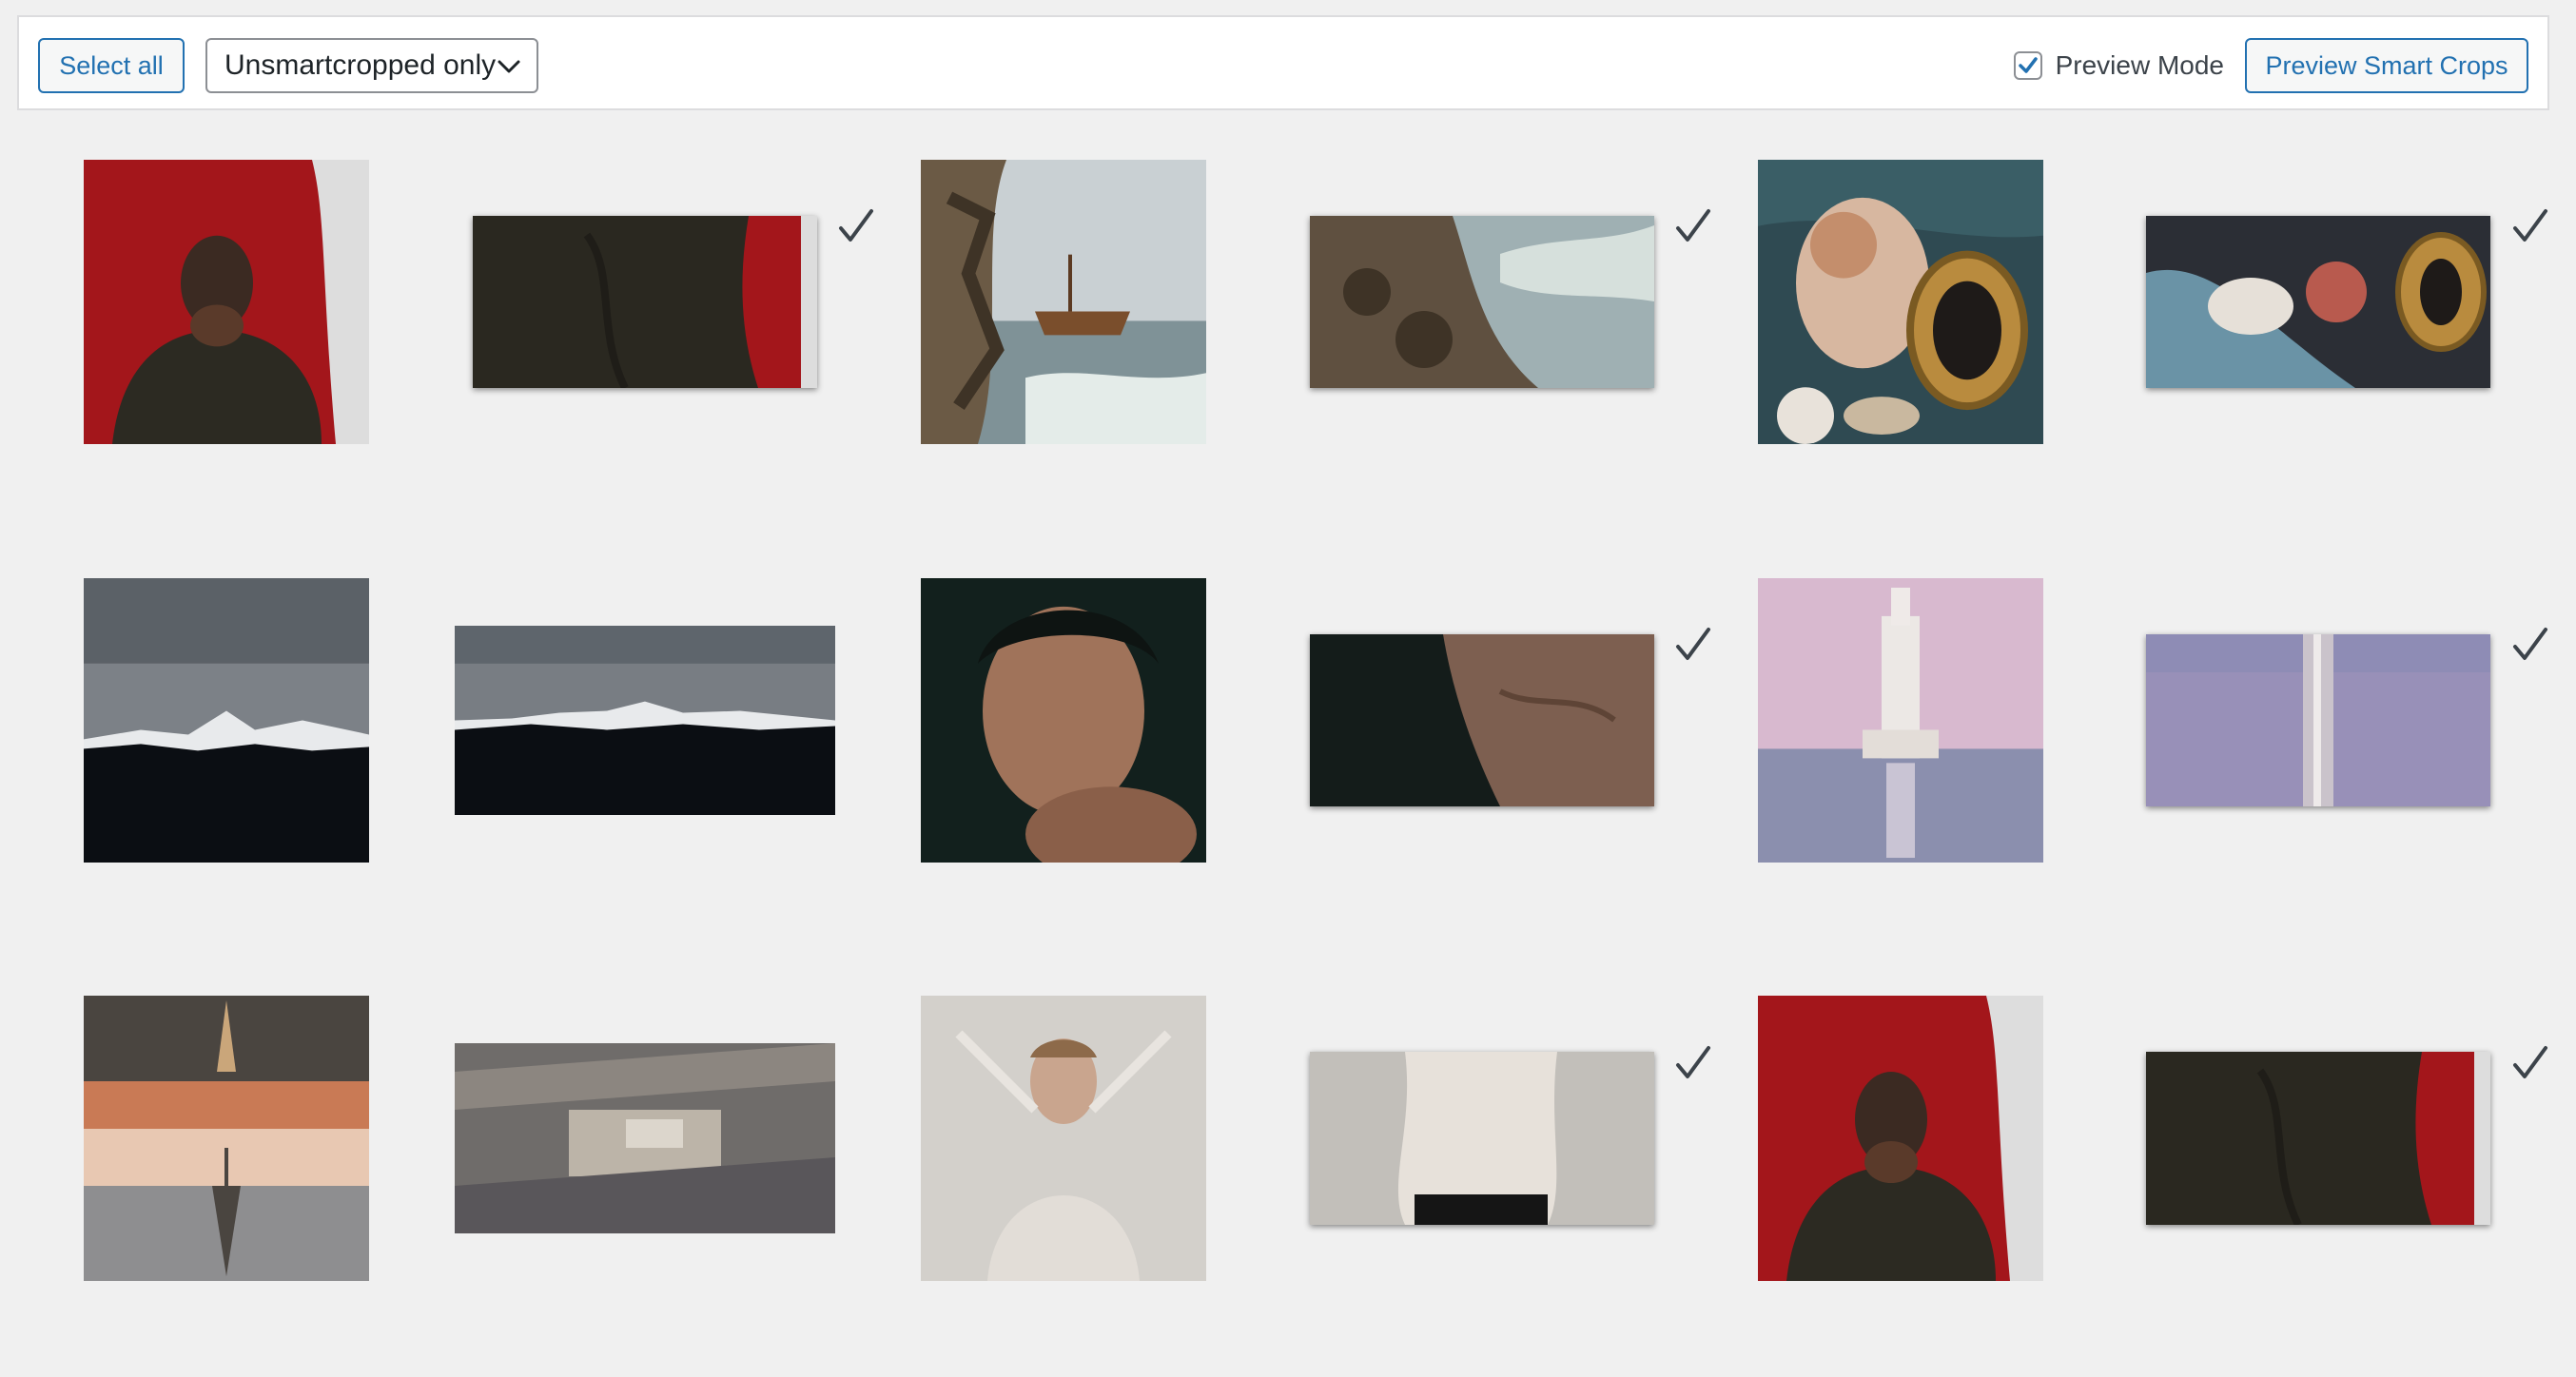  I want to click on preview-mode-toggle: Preview Mode, so click(2119, 65).